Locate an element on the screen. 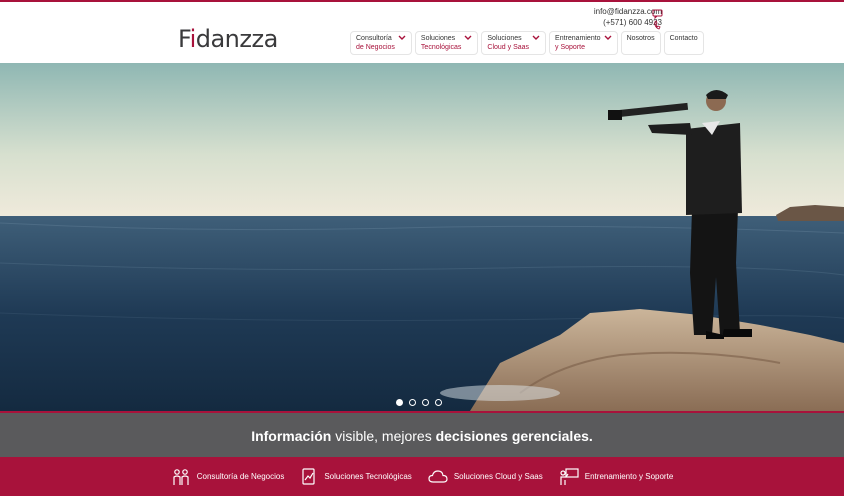 The width and height of the screenshot is (844, 496). nav-label: Entrenamiento is located at coordinates (578, 38).